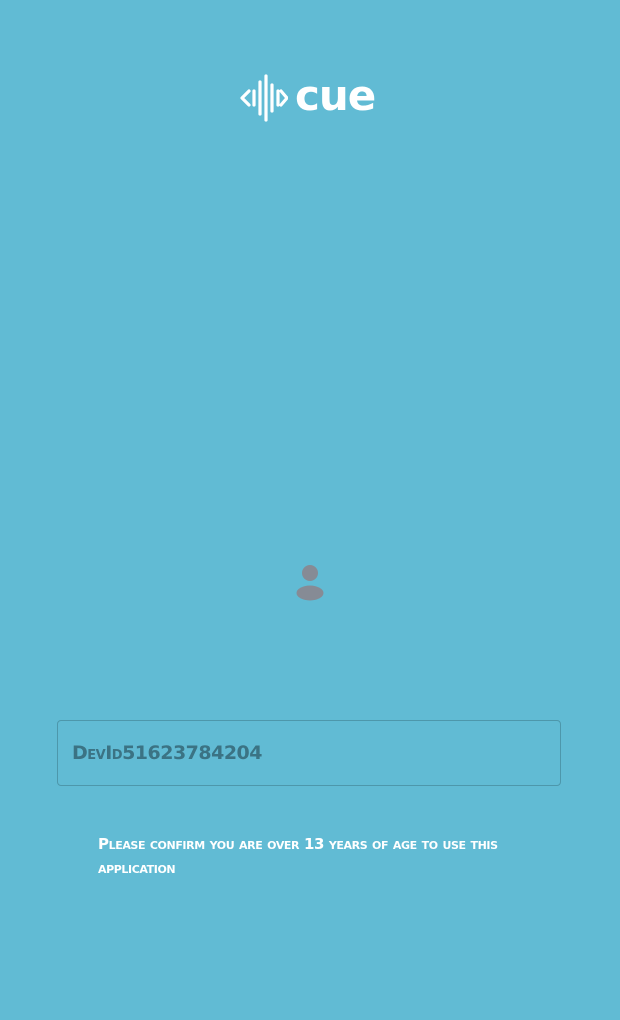  Describe the element at coordinates (309, 753) in the screenshot. I see `username-field: DevId51623784204` at that location.